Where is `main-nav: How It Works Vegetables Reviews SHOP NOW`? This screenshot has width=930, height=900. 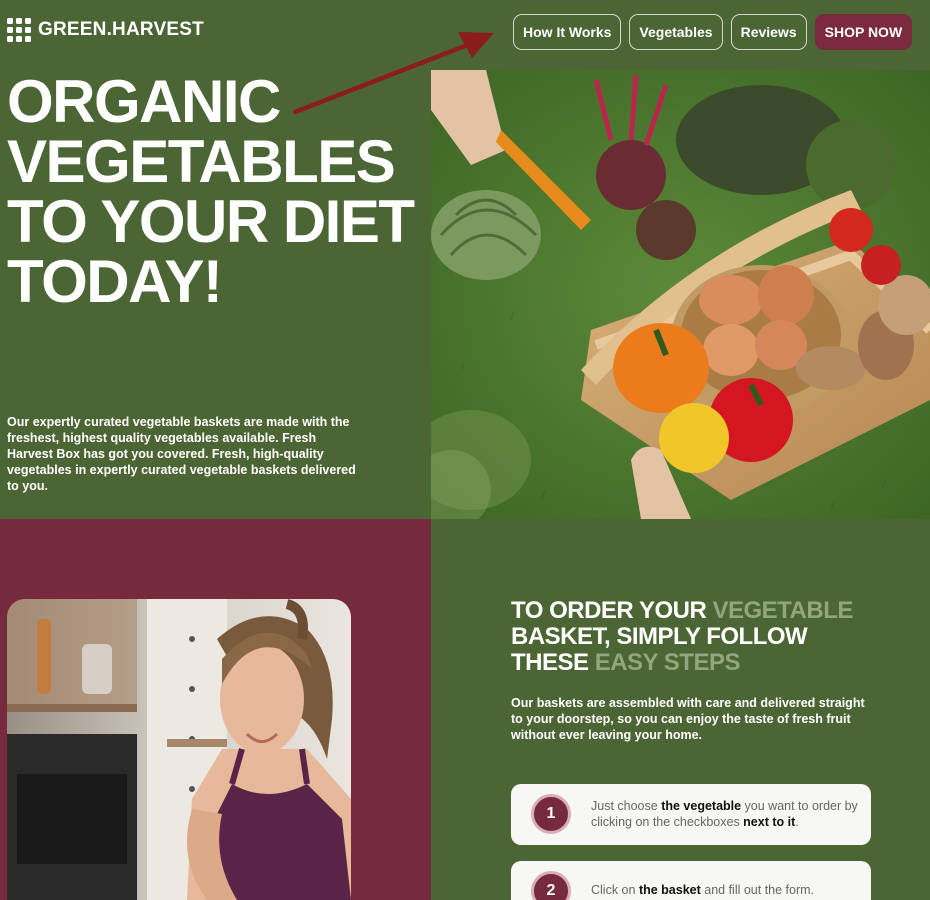 main-nav: How It Works Vegetables Reviews SHOP NOW is located at coordinates (713, 32).